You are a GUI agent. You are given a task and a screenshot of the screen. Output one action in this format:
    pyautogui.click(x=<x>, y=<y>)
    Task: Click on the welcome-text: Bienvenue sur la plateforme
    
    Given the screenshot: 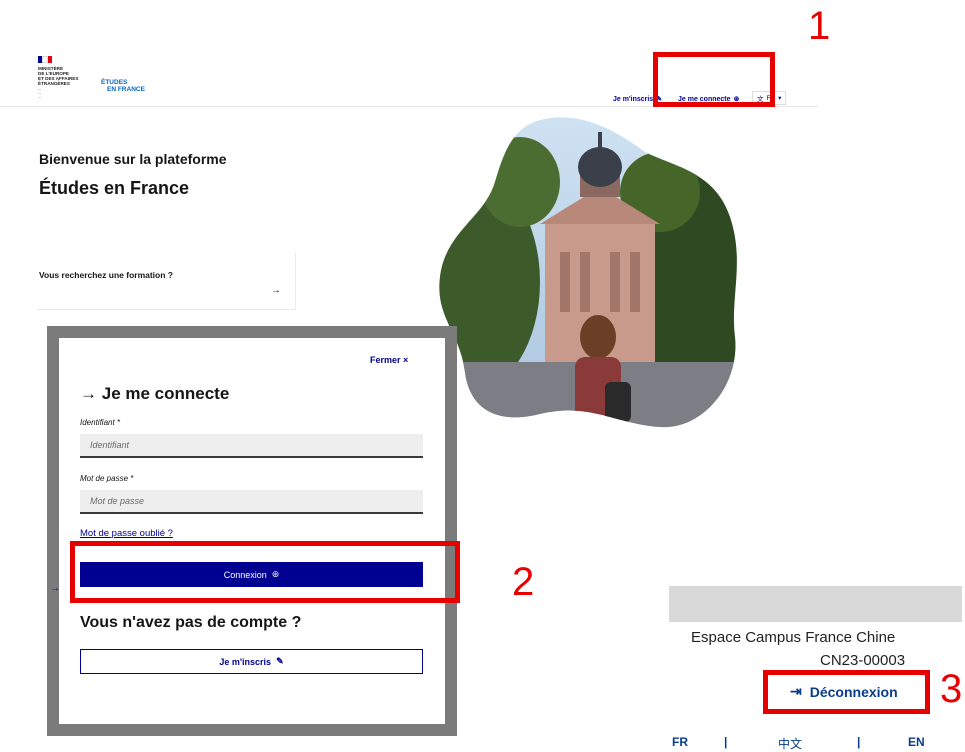 What is the action you would take?
    pyautogui.click(x=133, y=159)
    